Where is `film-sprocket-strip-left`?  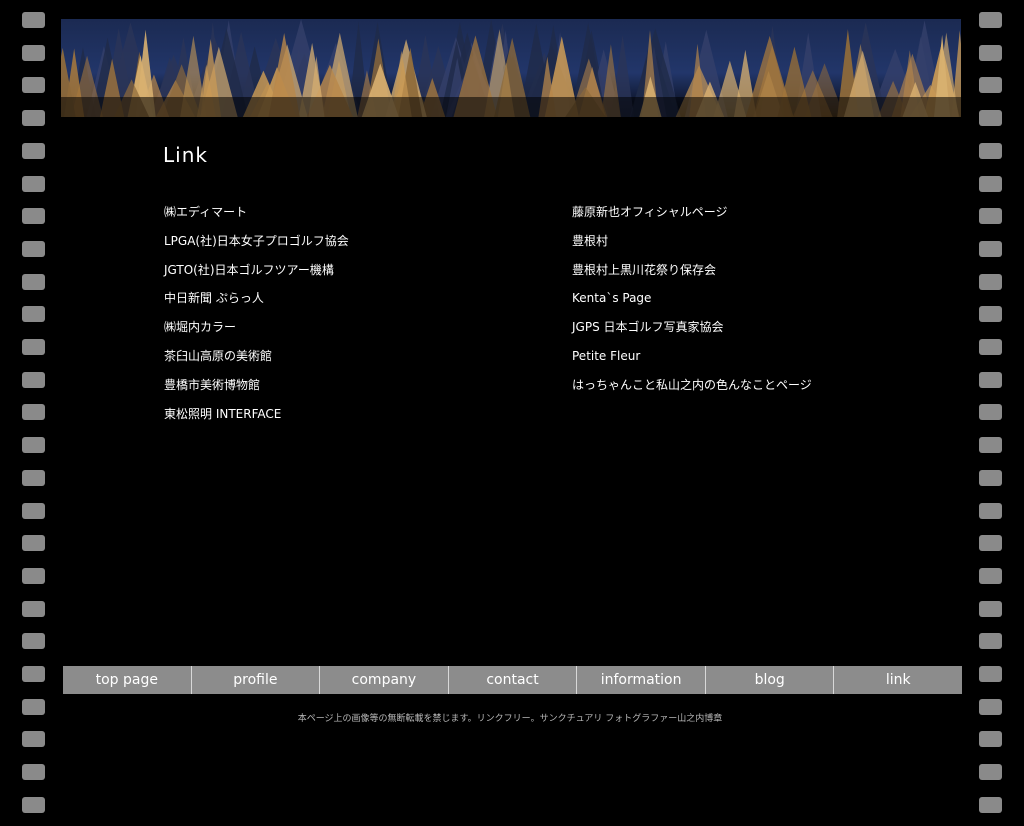 film-sprocket-strip-left is located at coordinates (34, 413).